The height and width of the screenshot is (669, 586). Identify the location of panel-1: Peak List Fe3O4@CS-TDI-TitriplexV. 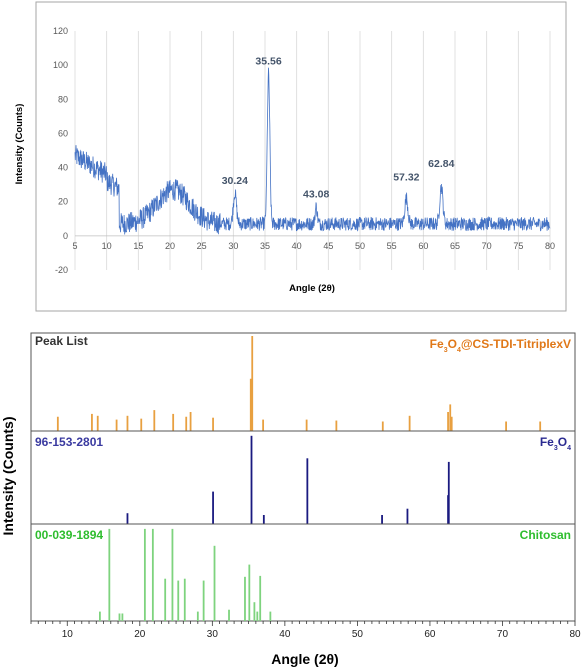
(303, 382).